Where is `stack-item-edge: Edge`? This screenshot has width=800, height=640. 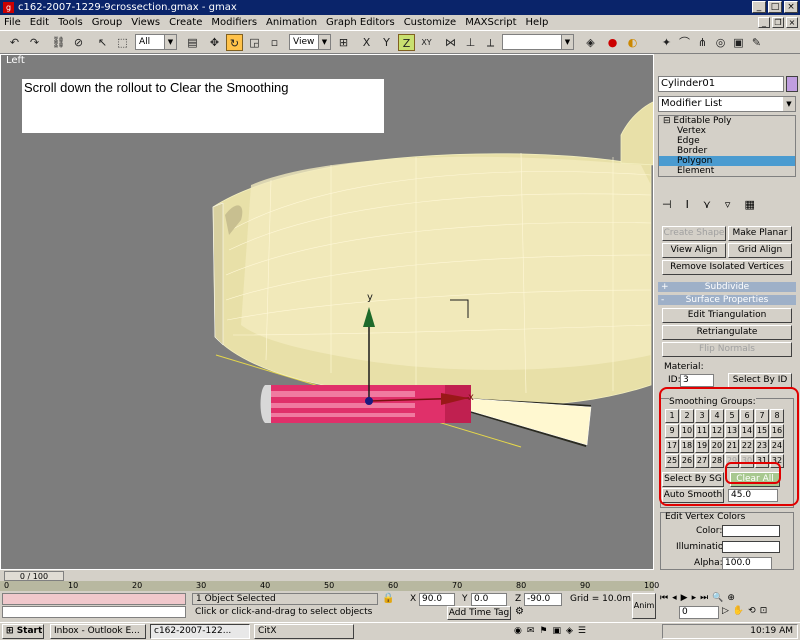
stack-item-edge: Edge is located at coordinates (727, 141).